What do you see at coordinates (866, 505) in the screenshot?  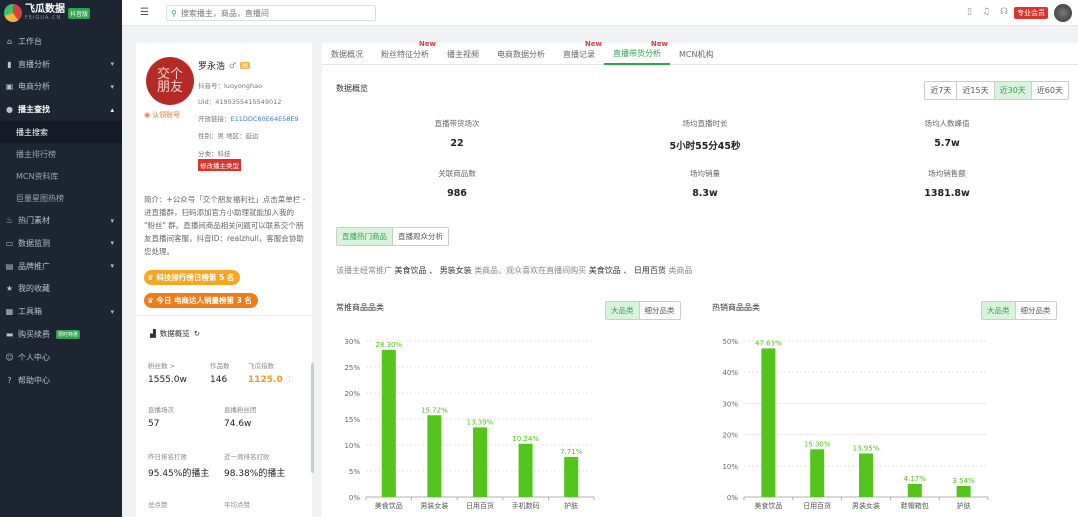 I see `x-tick-label: 男装女装` at bounding box center [866, 505].